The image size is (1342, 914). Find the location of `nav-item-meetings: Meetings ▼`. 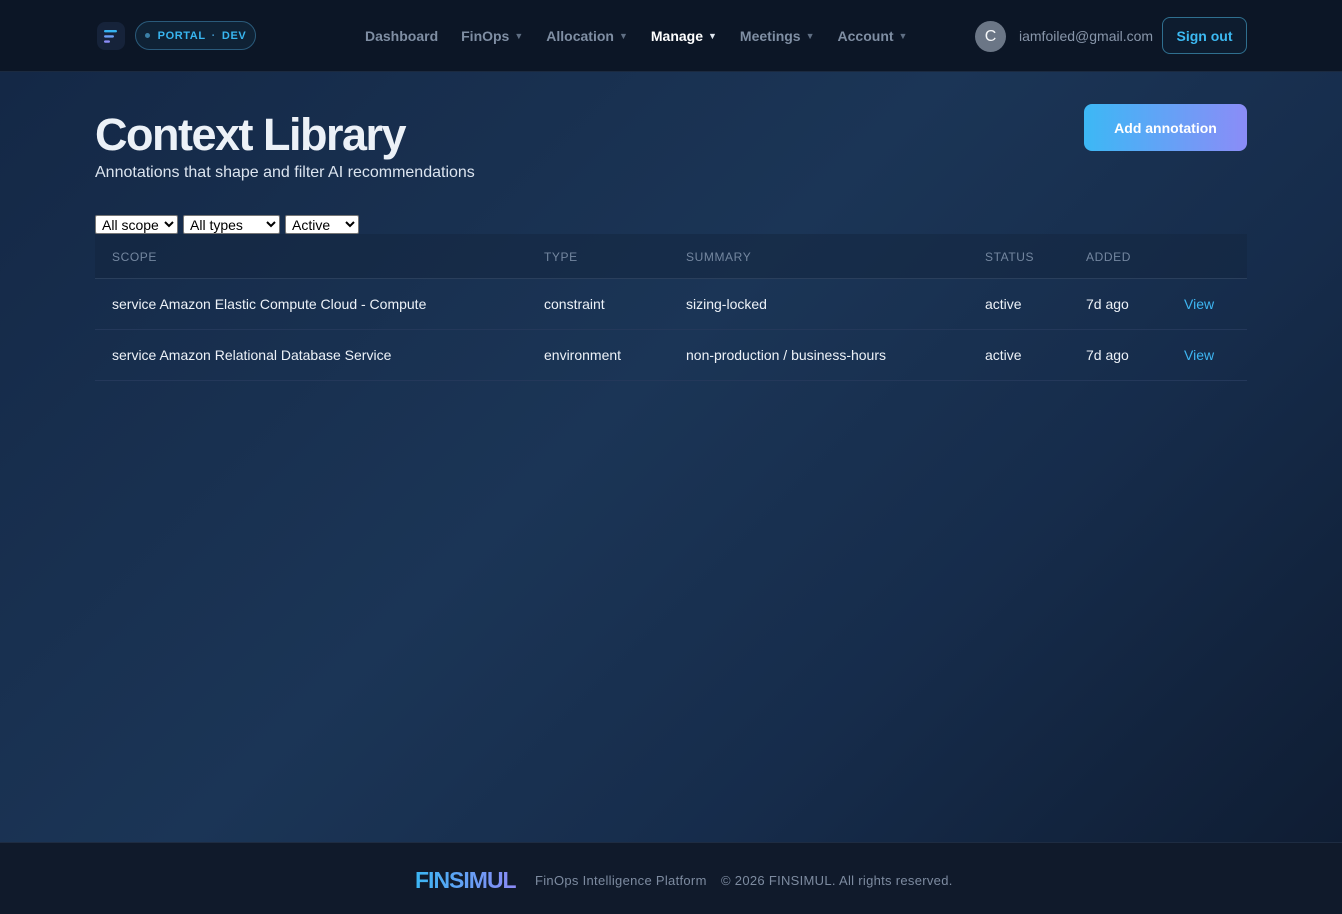

nav-item-meetings: Meetings ▼ is located at coordinates (777, 36).